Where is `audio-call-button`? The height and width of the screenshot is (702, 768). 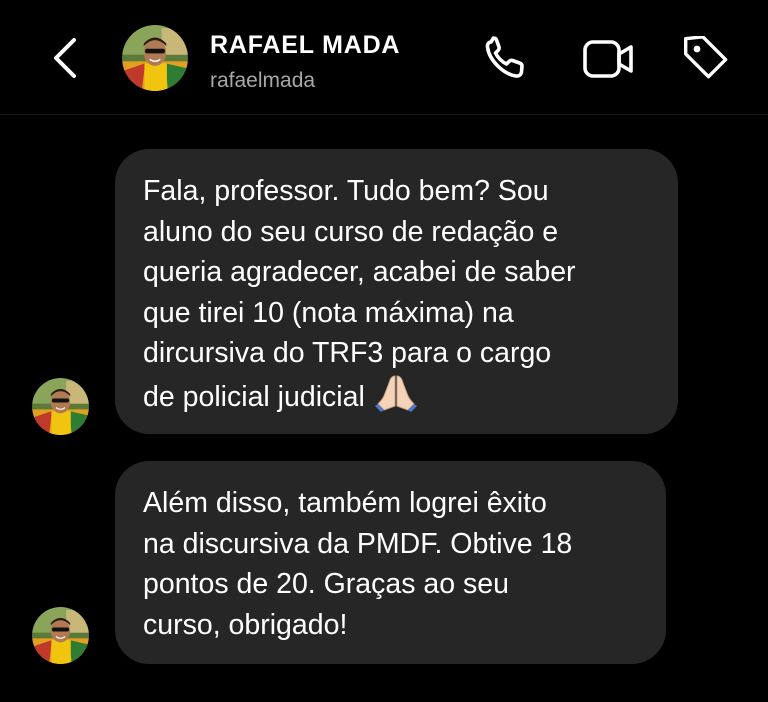 audio-call-button is located at coordinates (508, 59).